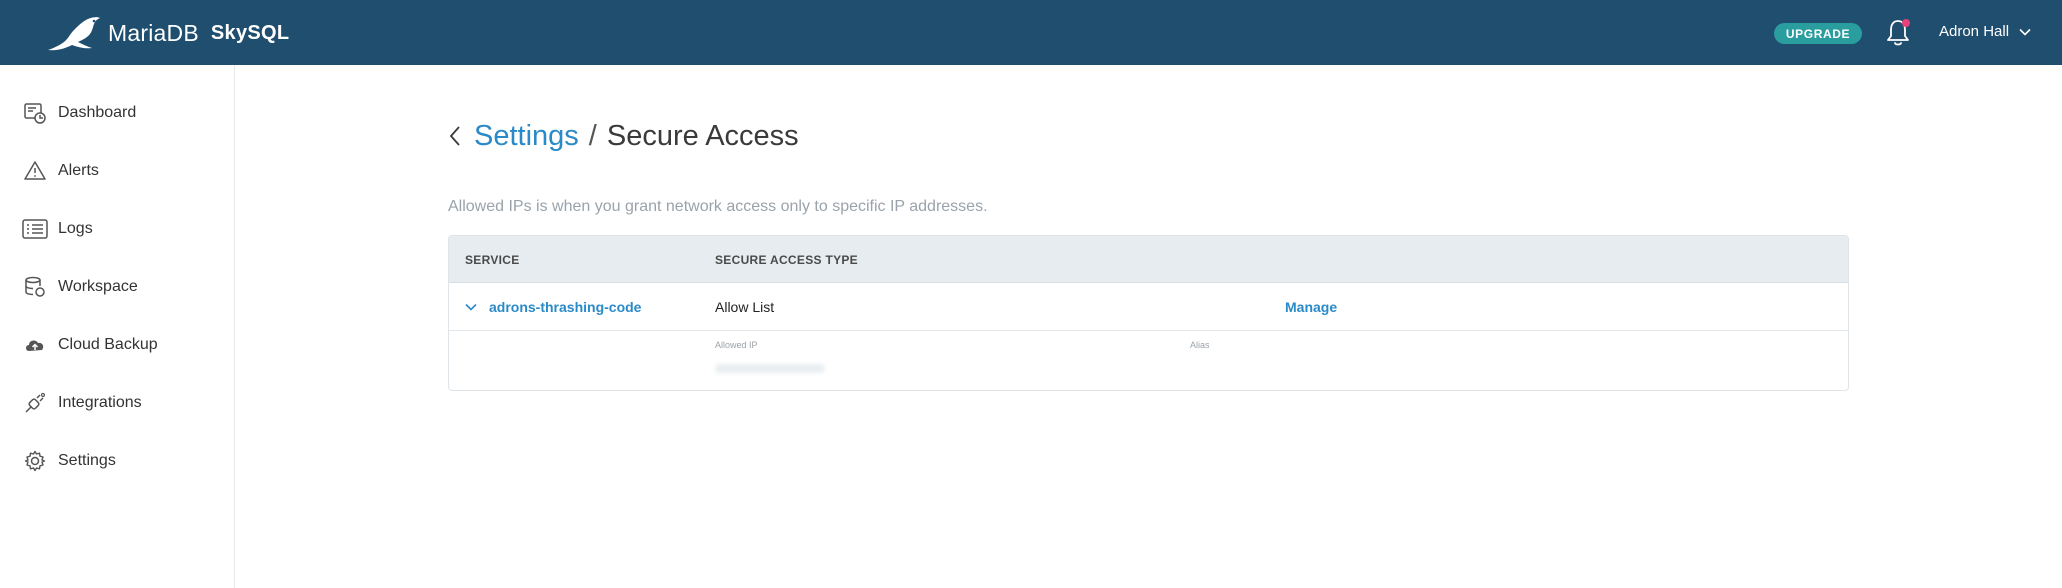 The width and height of the screenshot is (2062, 588). I want to click on table-row: adrons-thrashing-code Allow List Manage, so click(1148, 307).